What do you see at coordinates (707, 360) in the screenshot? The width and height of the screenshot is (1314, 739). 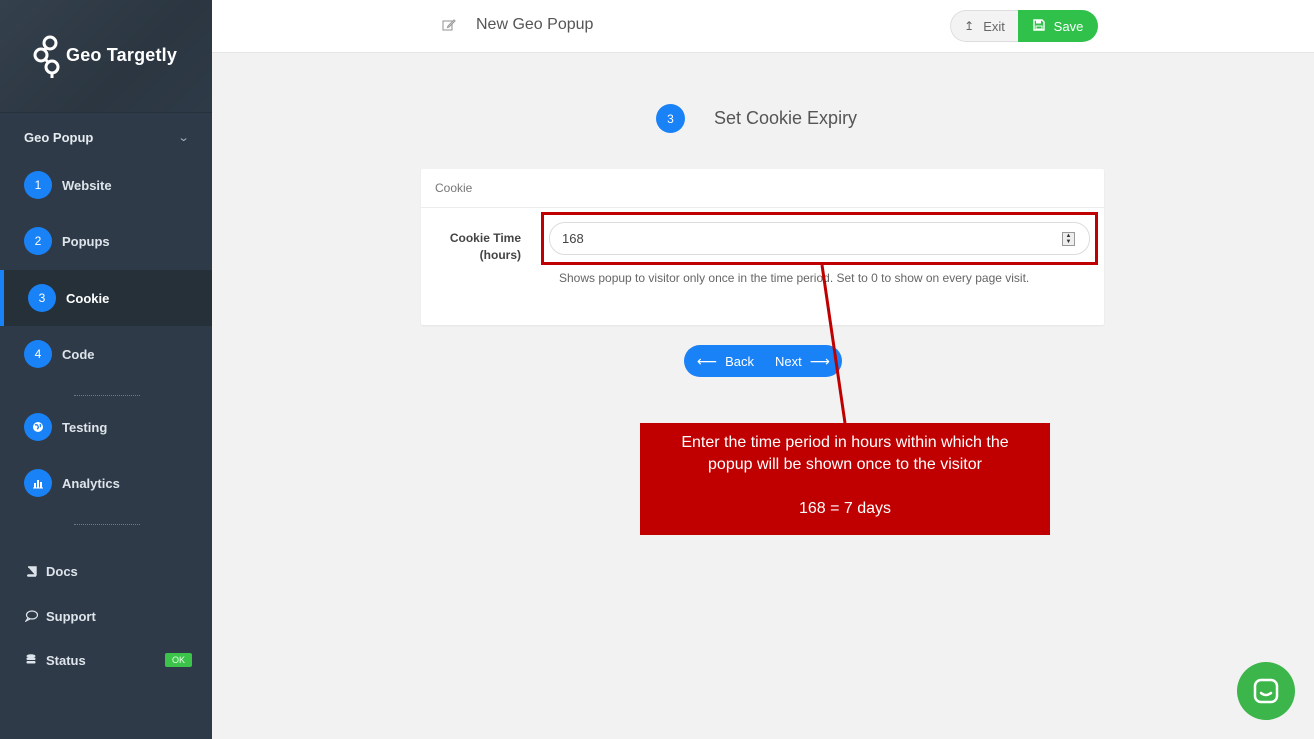 I see `arrow-left-icon: ⟵` at bounding box center [707, 360].